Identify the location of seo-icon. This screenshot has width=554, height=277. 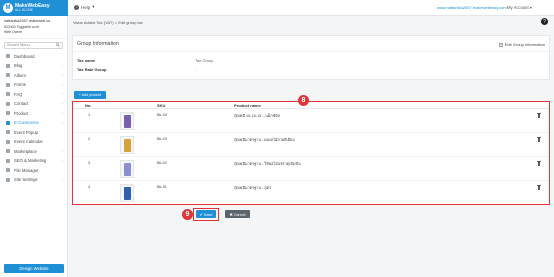
(8, 160).